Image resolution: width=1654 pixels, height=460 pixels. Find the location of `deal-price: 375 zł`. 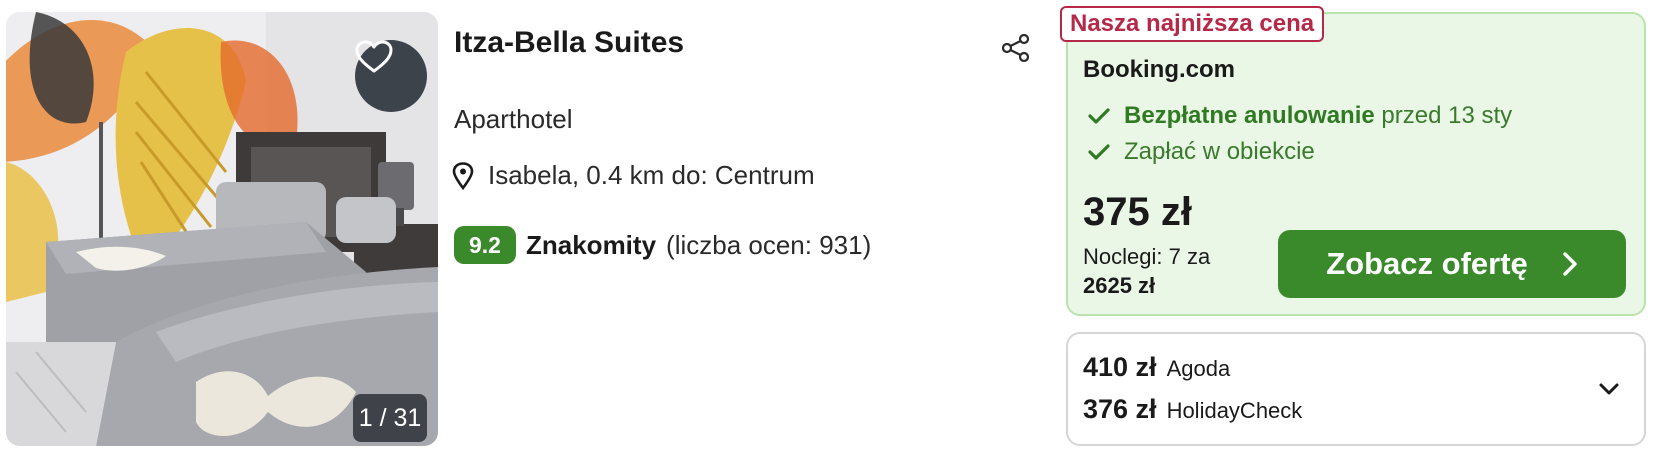

deal-price: 375 zł is located at coordinates (1137, 212).